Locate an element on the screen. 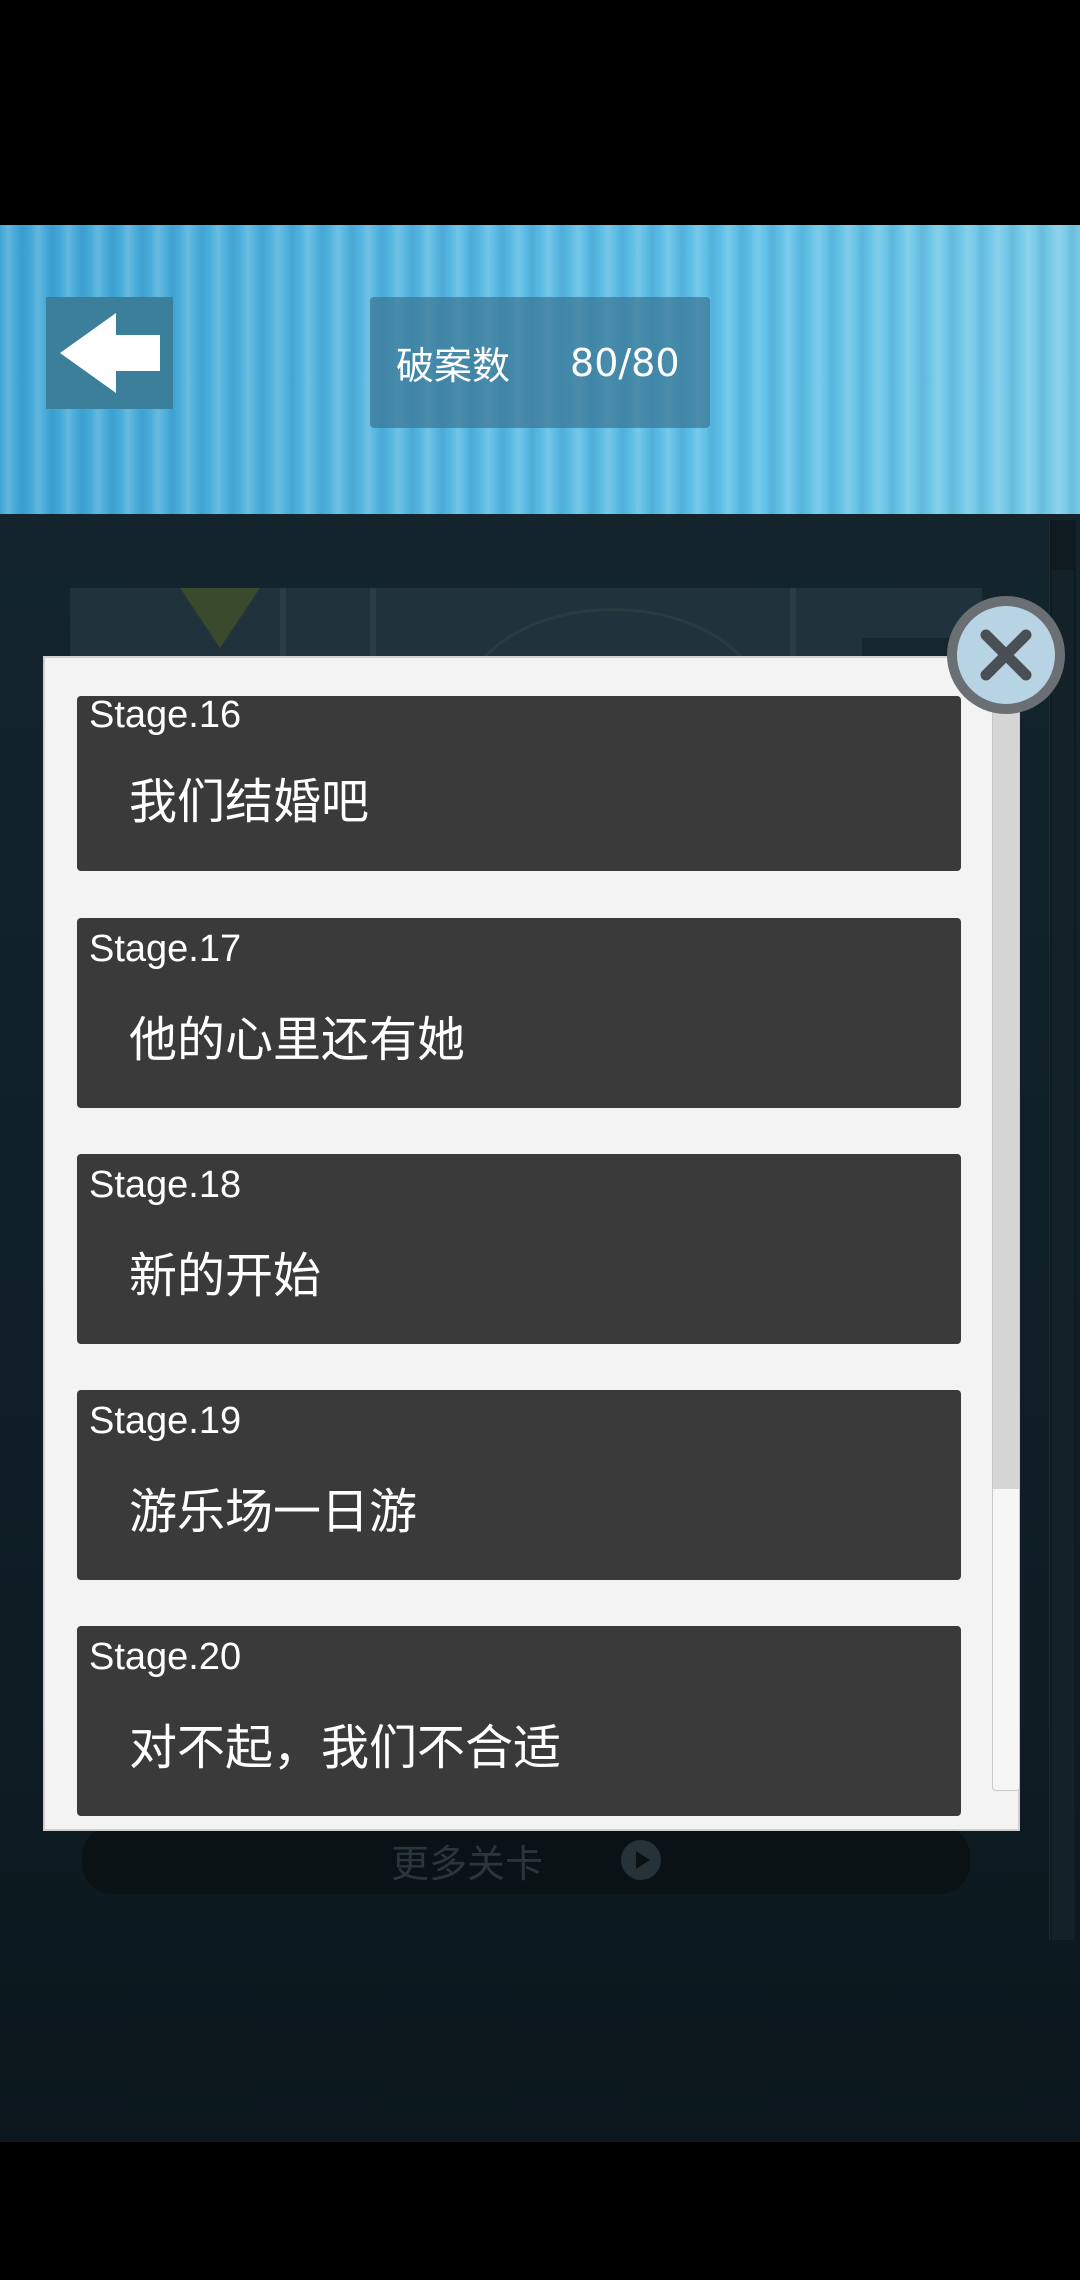  back-button is located at coordinates (109, 353).